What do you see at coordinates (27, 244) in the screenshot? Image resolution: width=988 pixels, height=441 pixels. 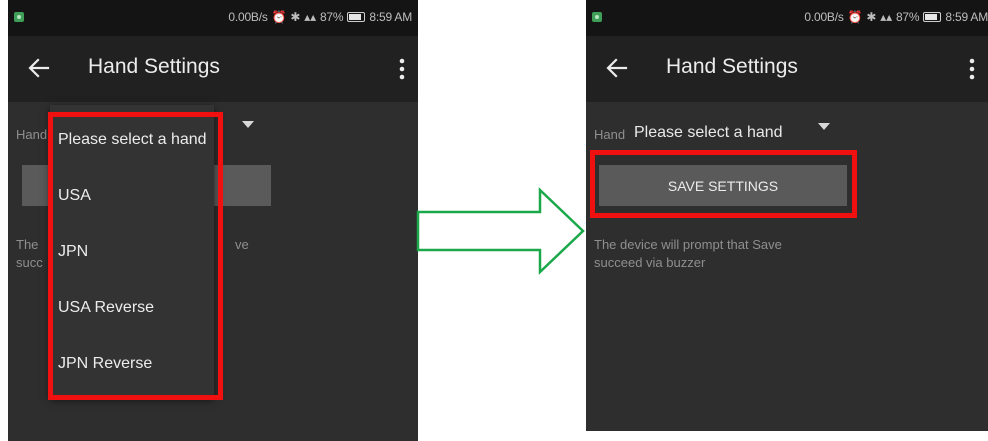 I see `info-text-start: The` at bounding box center [27, 244].